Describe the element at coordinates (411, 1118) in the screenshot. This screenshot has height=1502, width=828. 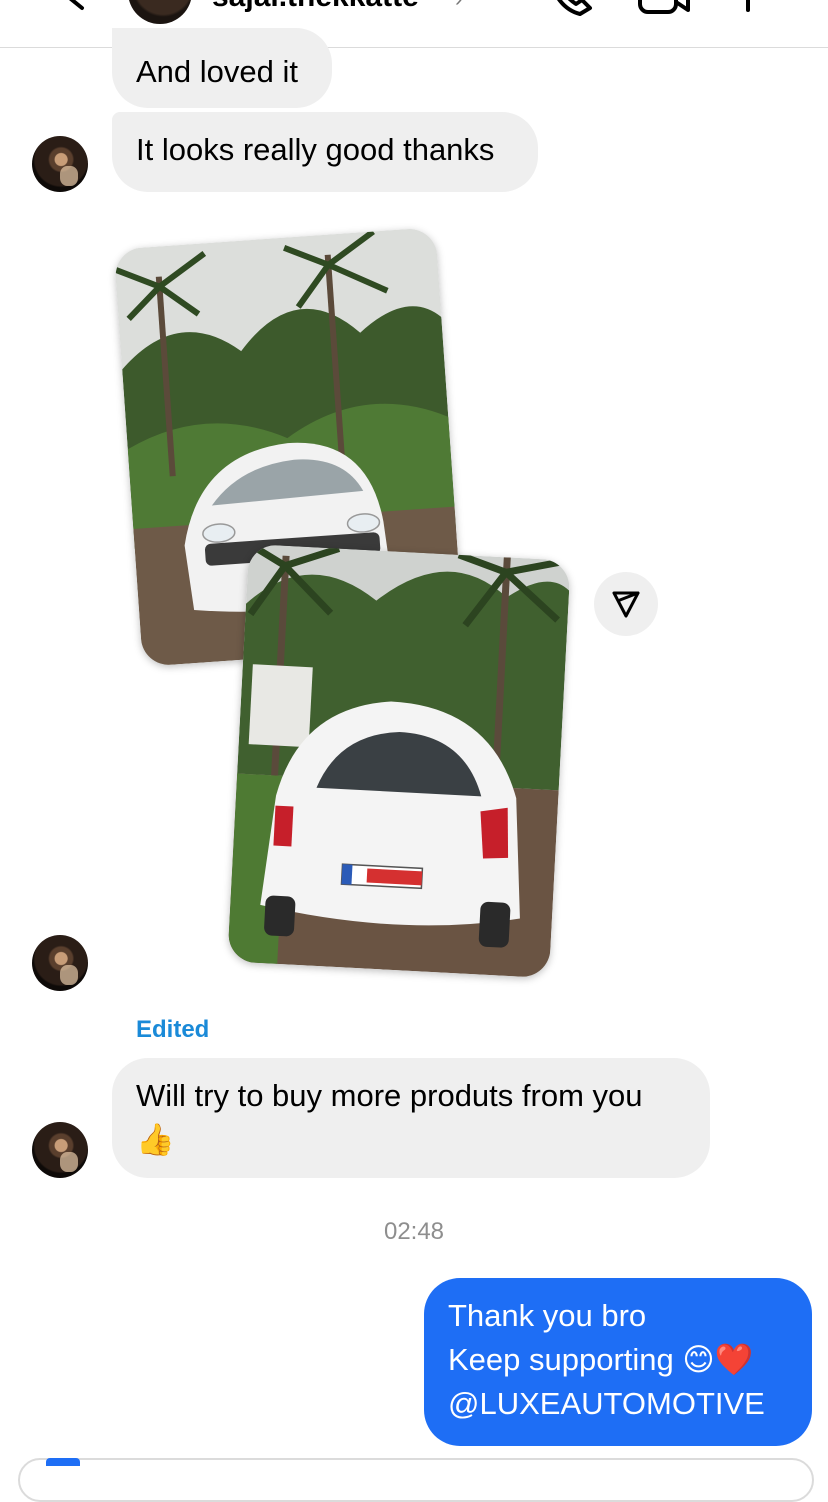
I see `message-bubble-received: Will try to buy more produts from you 👍` at that location.